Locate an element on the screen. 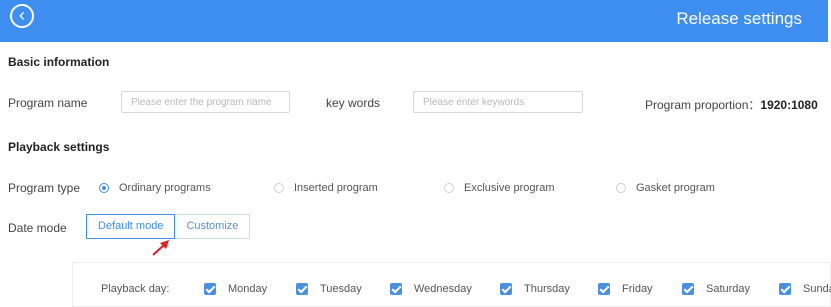  proportion-value: 1920:1080 is located at coordinates (789, 105).